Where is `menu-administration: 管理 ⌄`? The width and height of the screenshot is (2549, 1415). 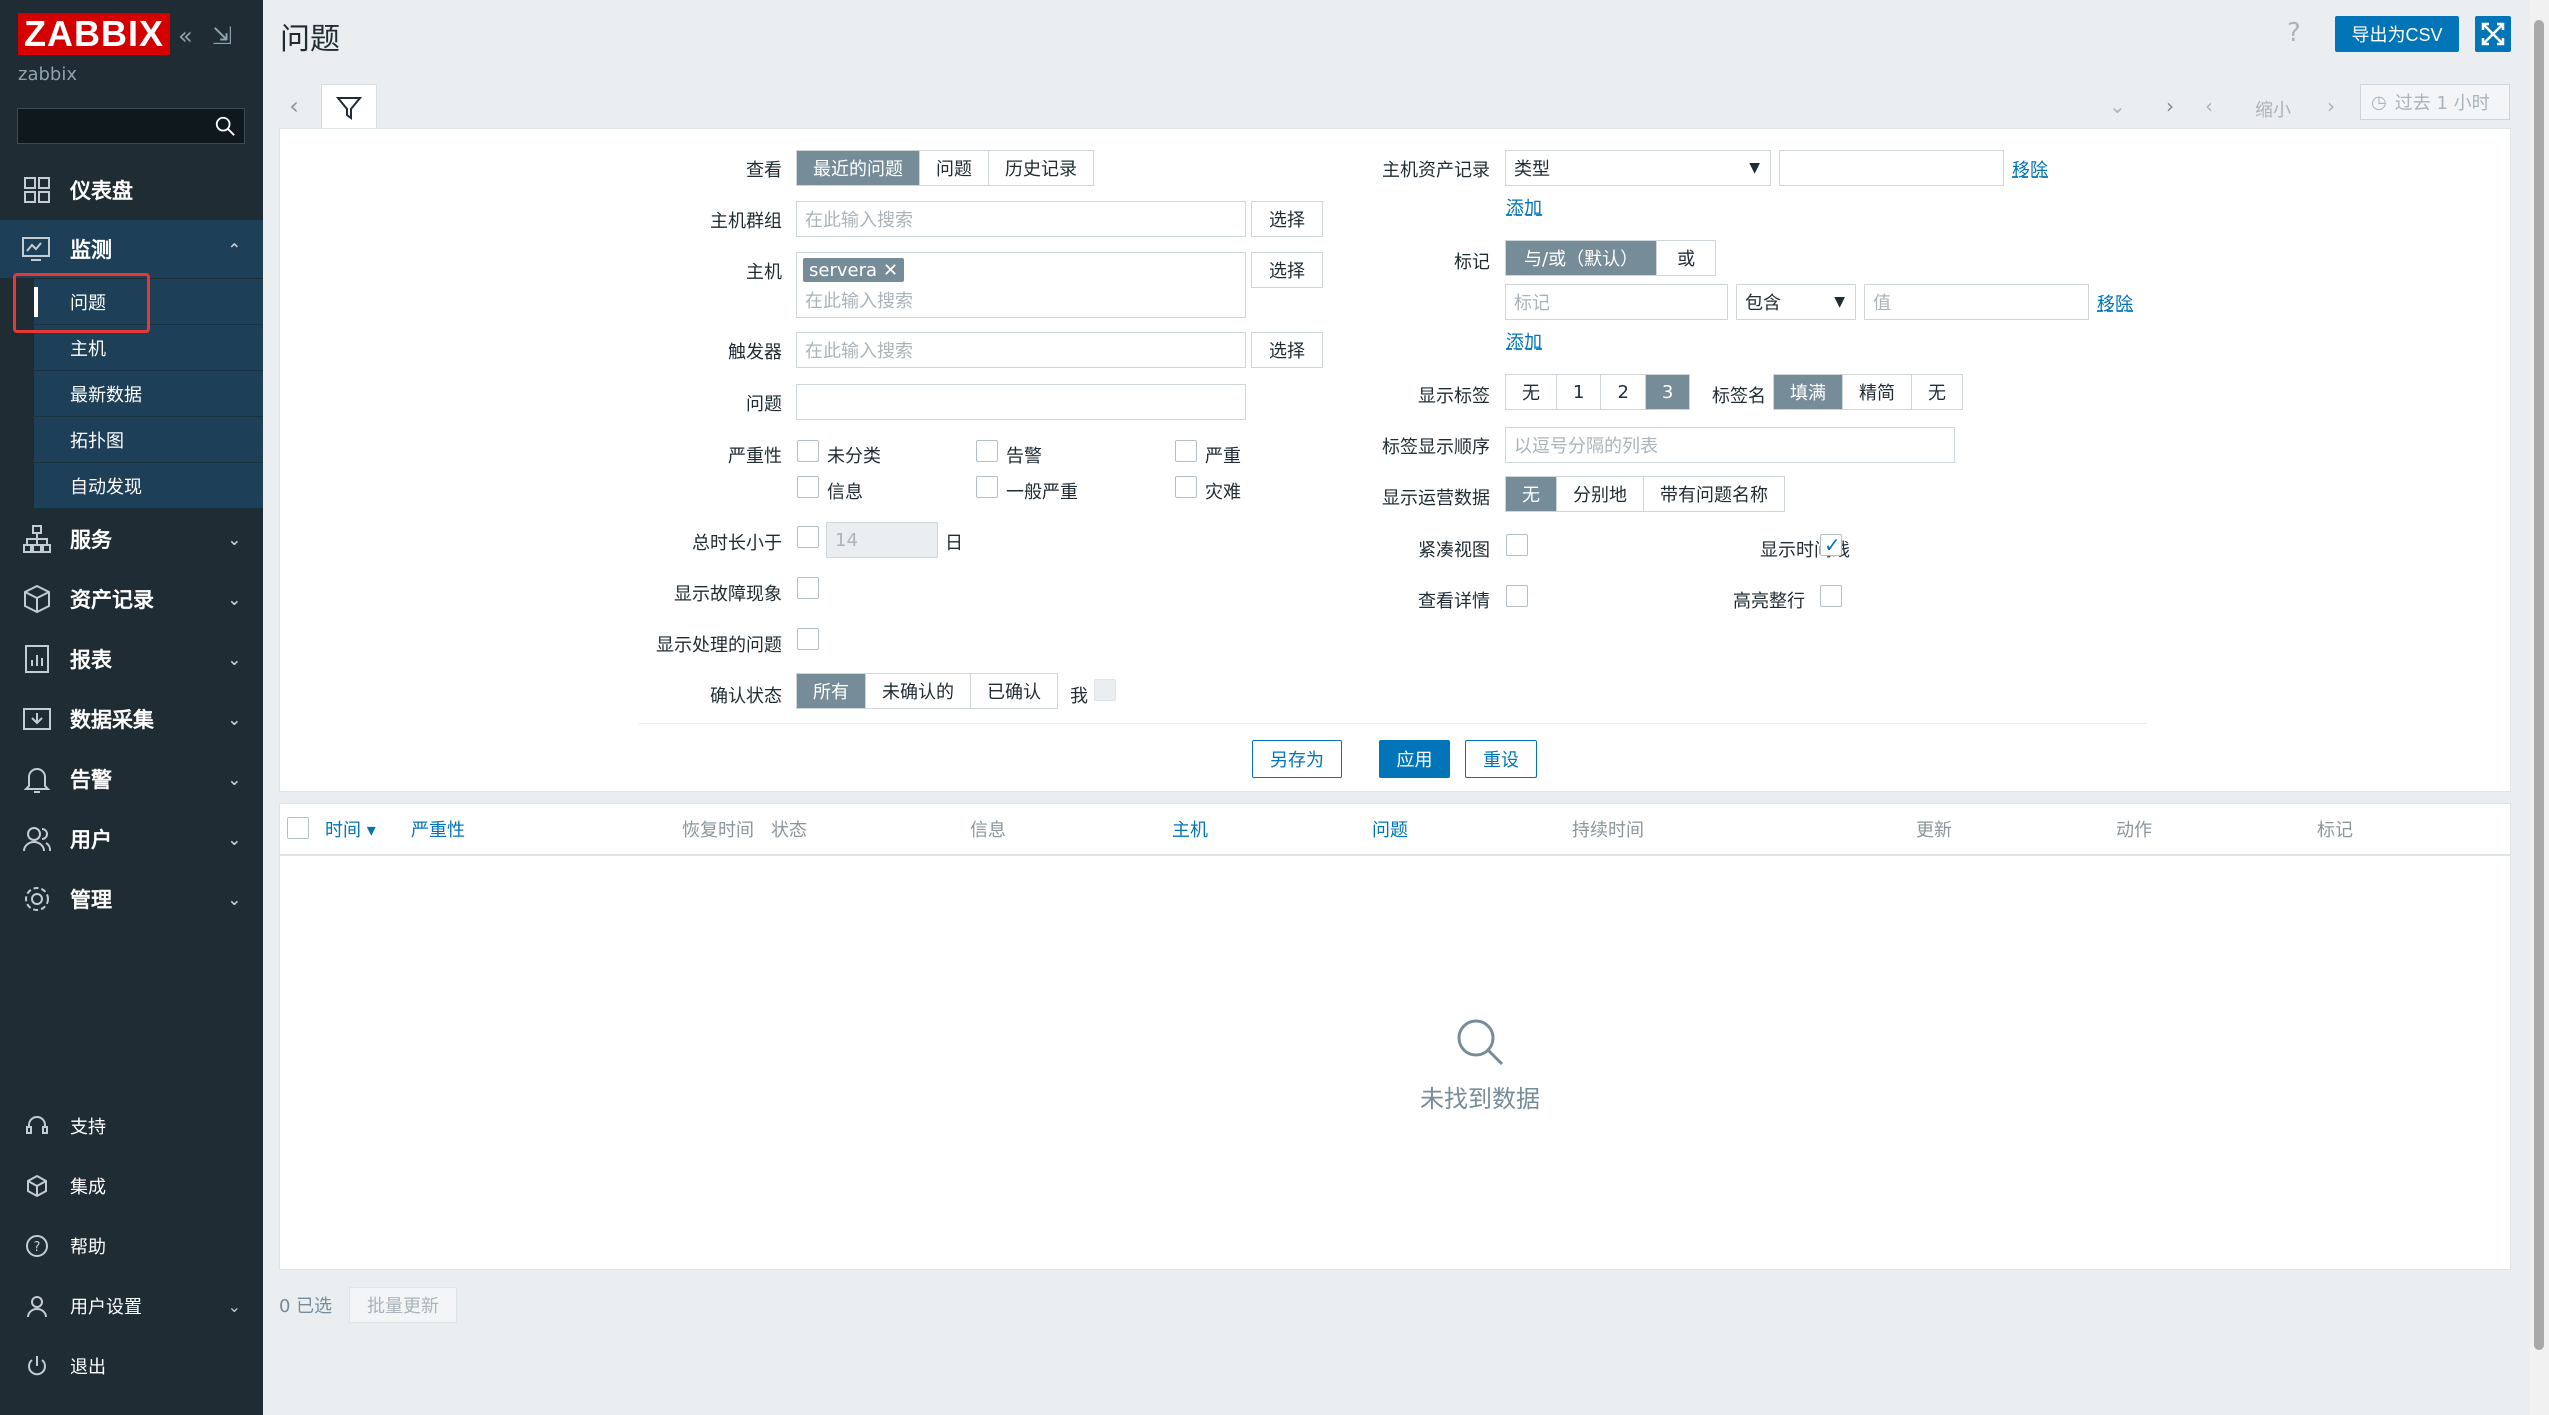 menu-administration: 管理 ⌄ is located at coordinates (131, 899).